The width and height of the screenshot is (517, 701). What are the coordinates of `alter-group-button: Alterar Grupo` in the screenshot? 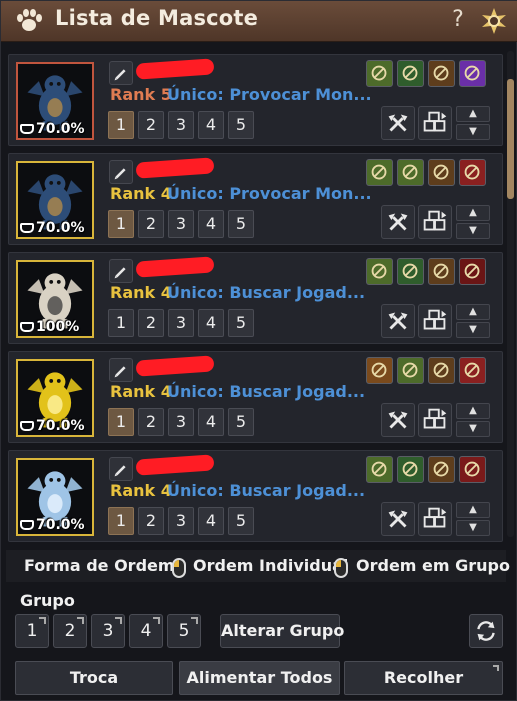 It's located at (282, 631).